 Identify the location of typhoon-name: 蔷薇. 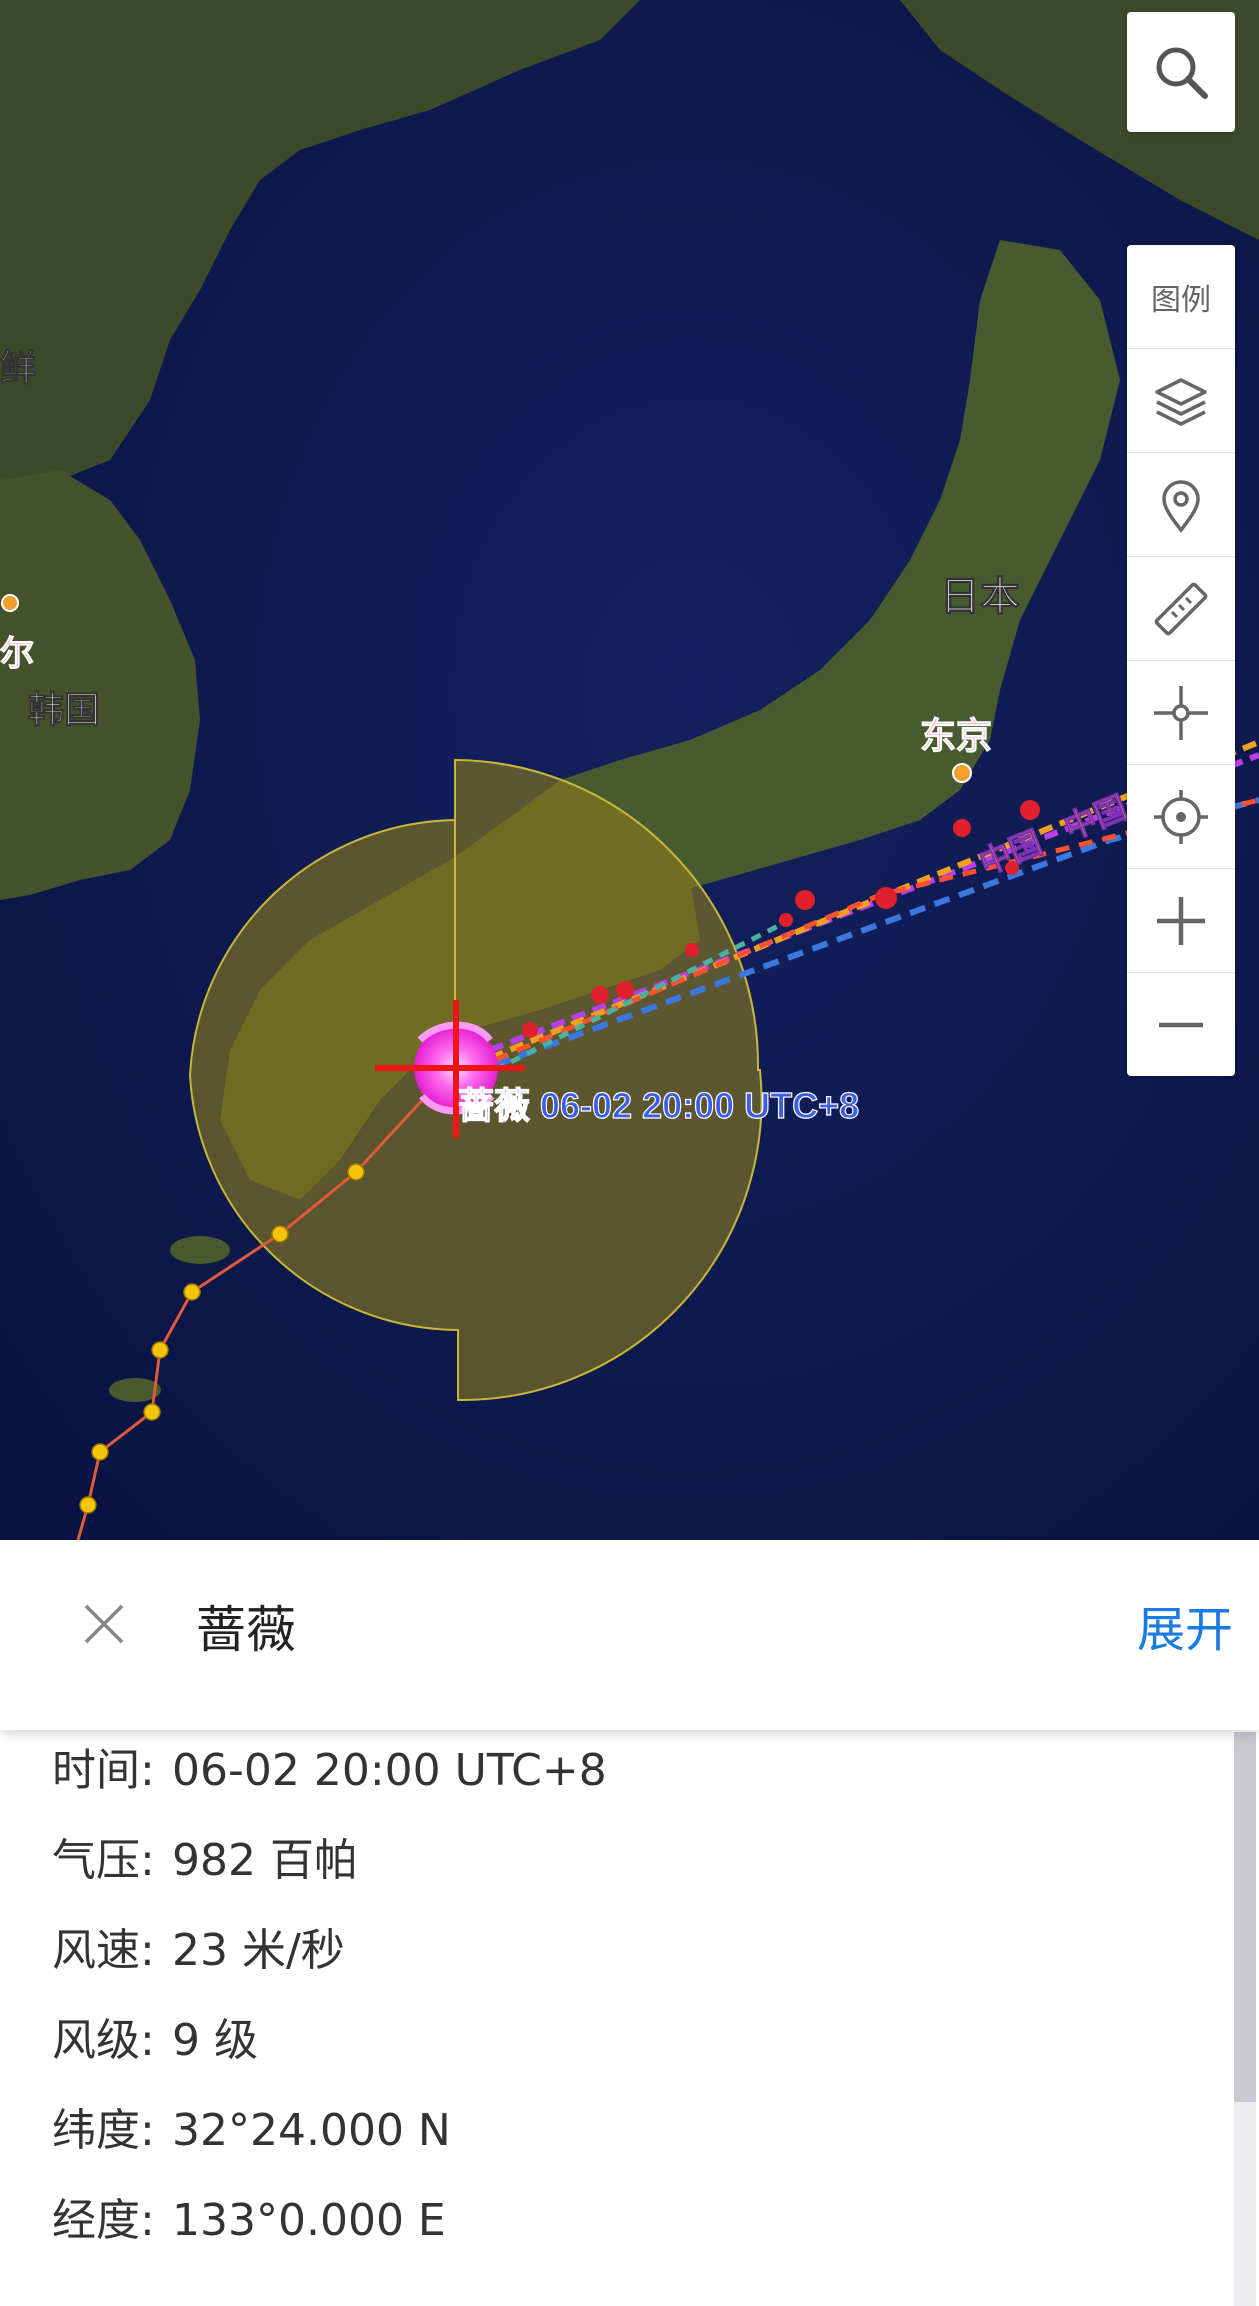
(246, 1630).